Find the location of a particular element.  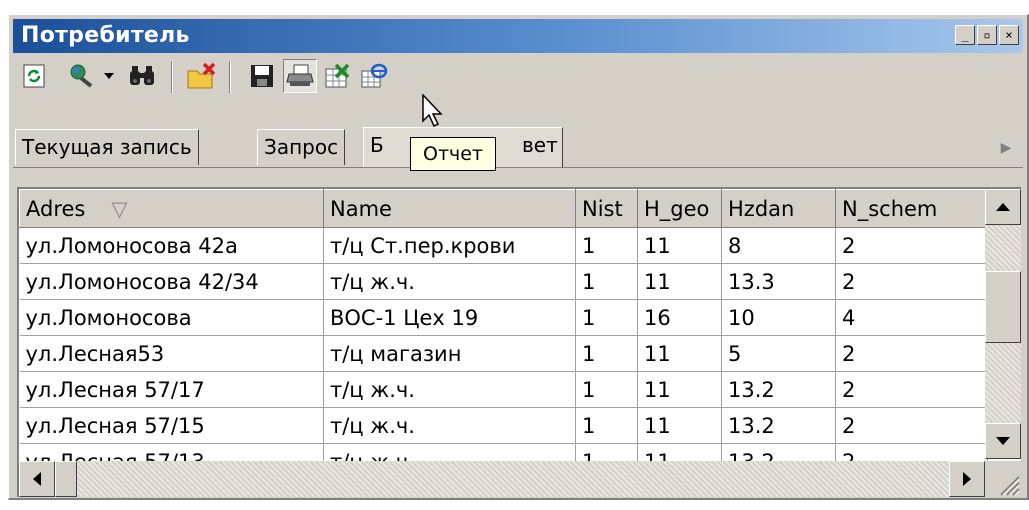

cell-name: т/ц Ст.пер.крови is located at coordinates (449, 245).